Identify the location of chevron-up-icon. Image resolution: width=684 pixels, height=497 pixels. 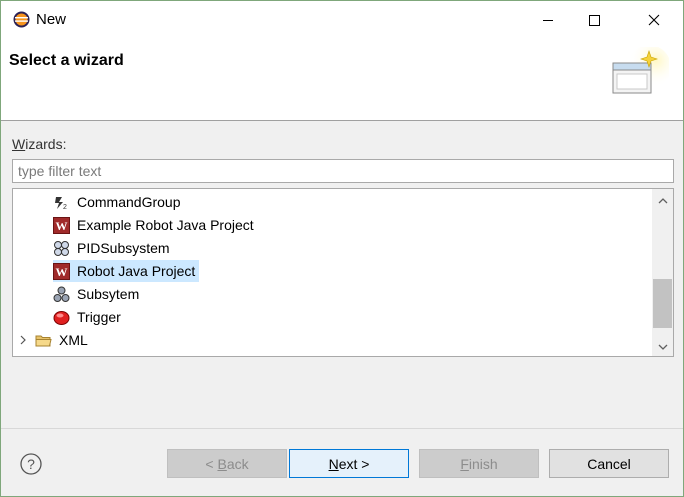
(663, 199).